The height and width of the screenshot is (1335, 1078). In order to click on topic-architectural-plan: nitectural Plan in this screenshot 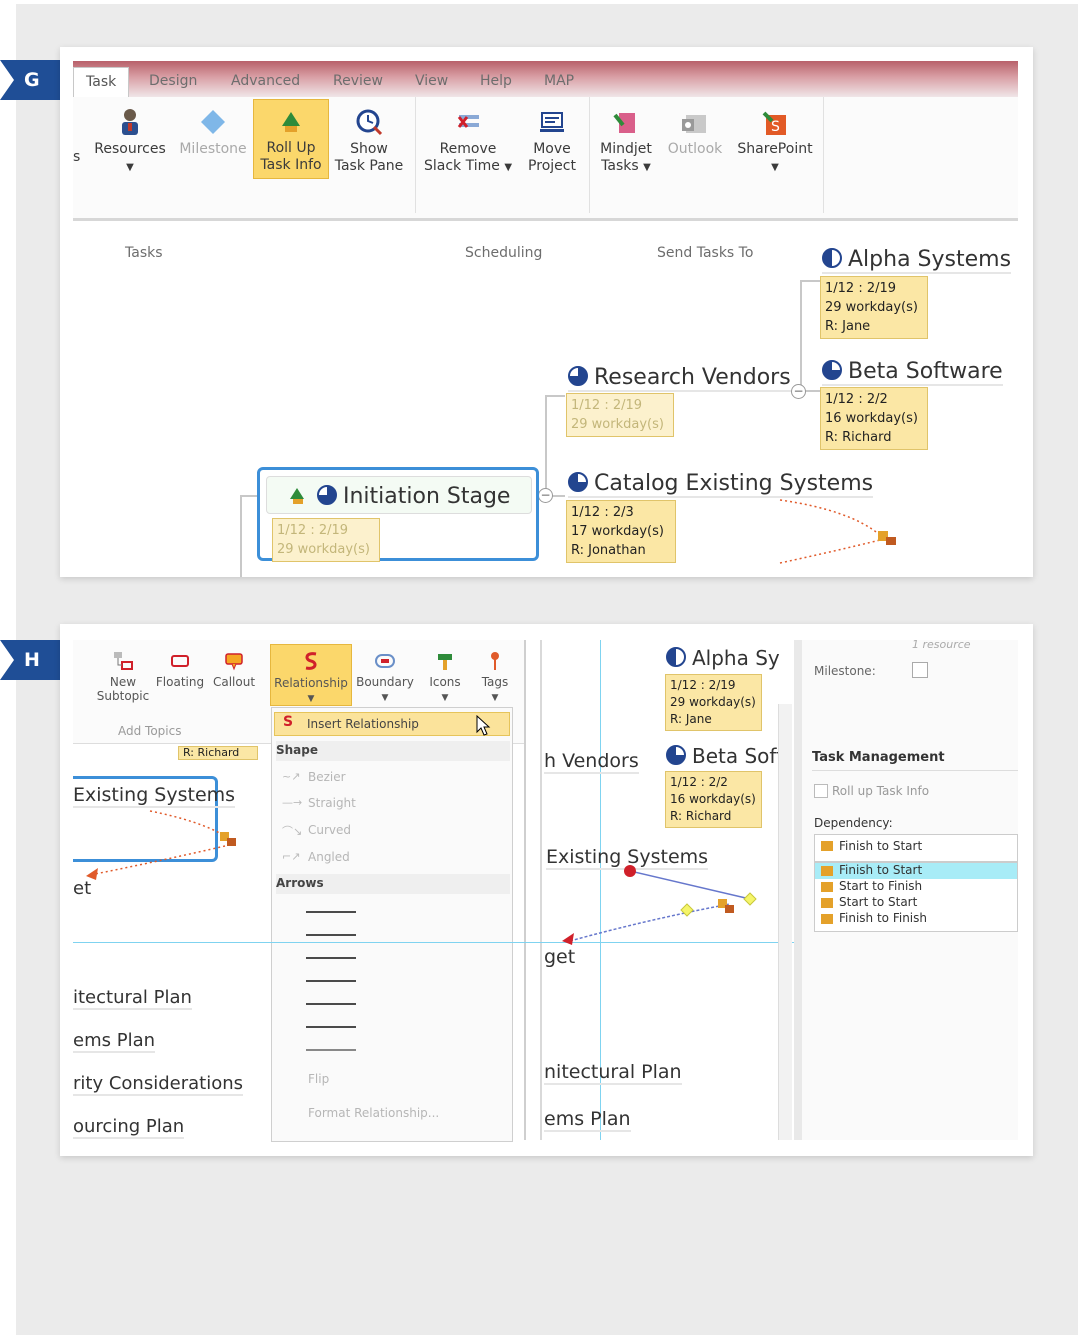, I will do `click(613, 1073)`.